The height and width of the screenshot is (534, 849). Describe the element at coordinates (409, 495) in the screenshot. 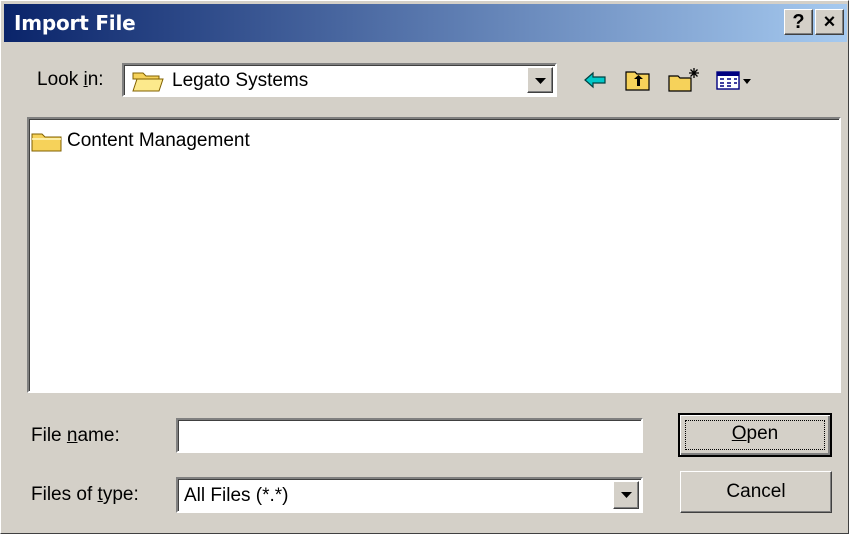

I see `files-of-type-dropdown: All Files (*.*)` at that location.